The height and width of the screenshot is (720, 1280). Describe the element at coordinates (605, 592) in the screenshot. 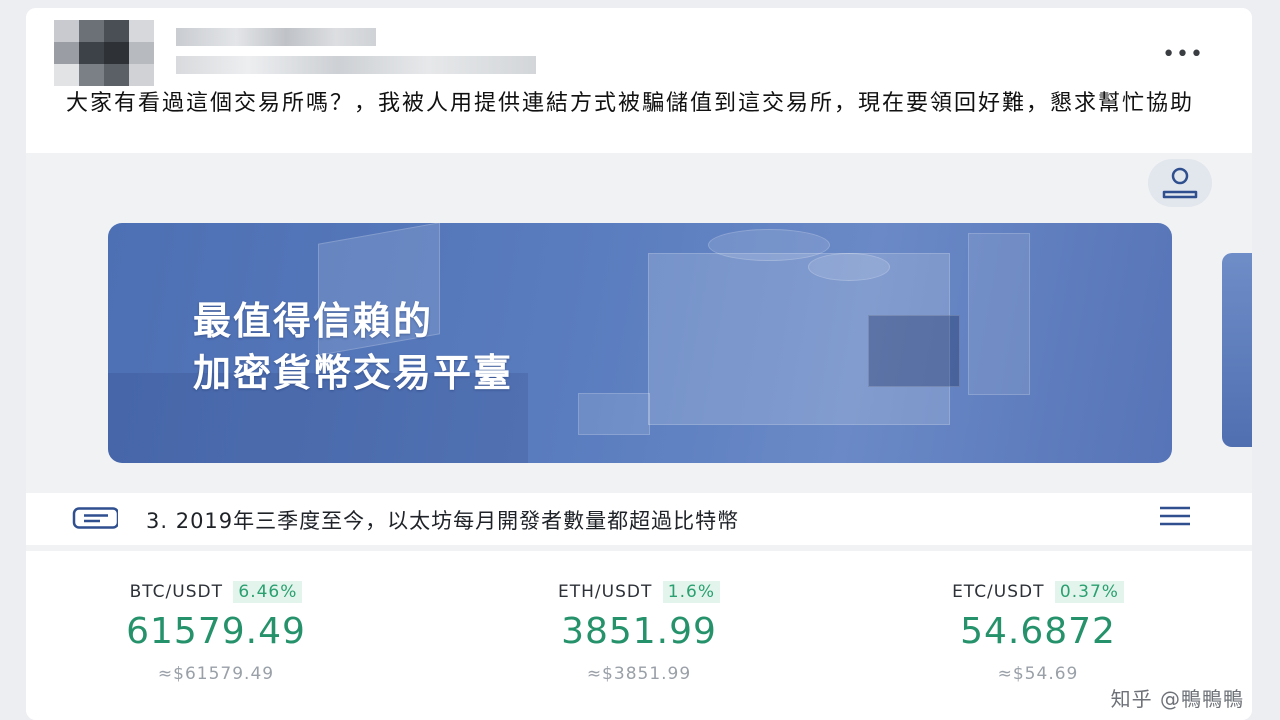

I see `ticker-pair: ETH/USDT` at that location.